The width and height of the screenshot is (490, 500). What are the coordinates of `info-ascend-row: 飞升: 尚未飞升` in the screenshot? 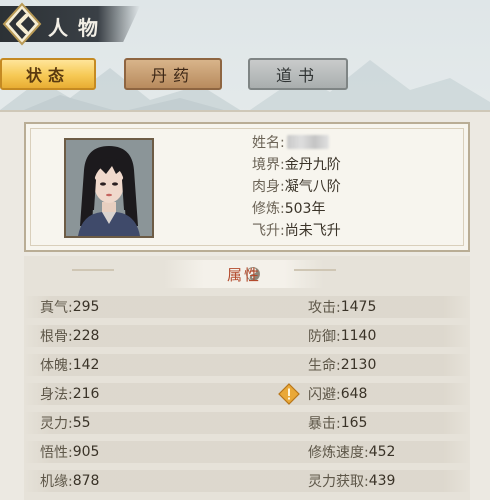 It's located at (296, 230).